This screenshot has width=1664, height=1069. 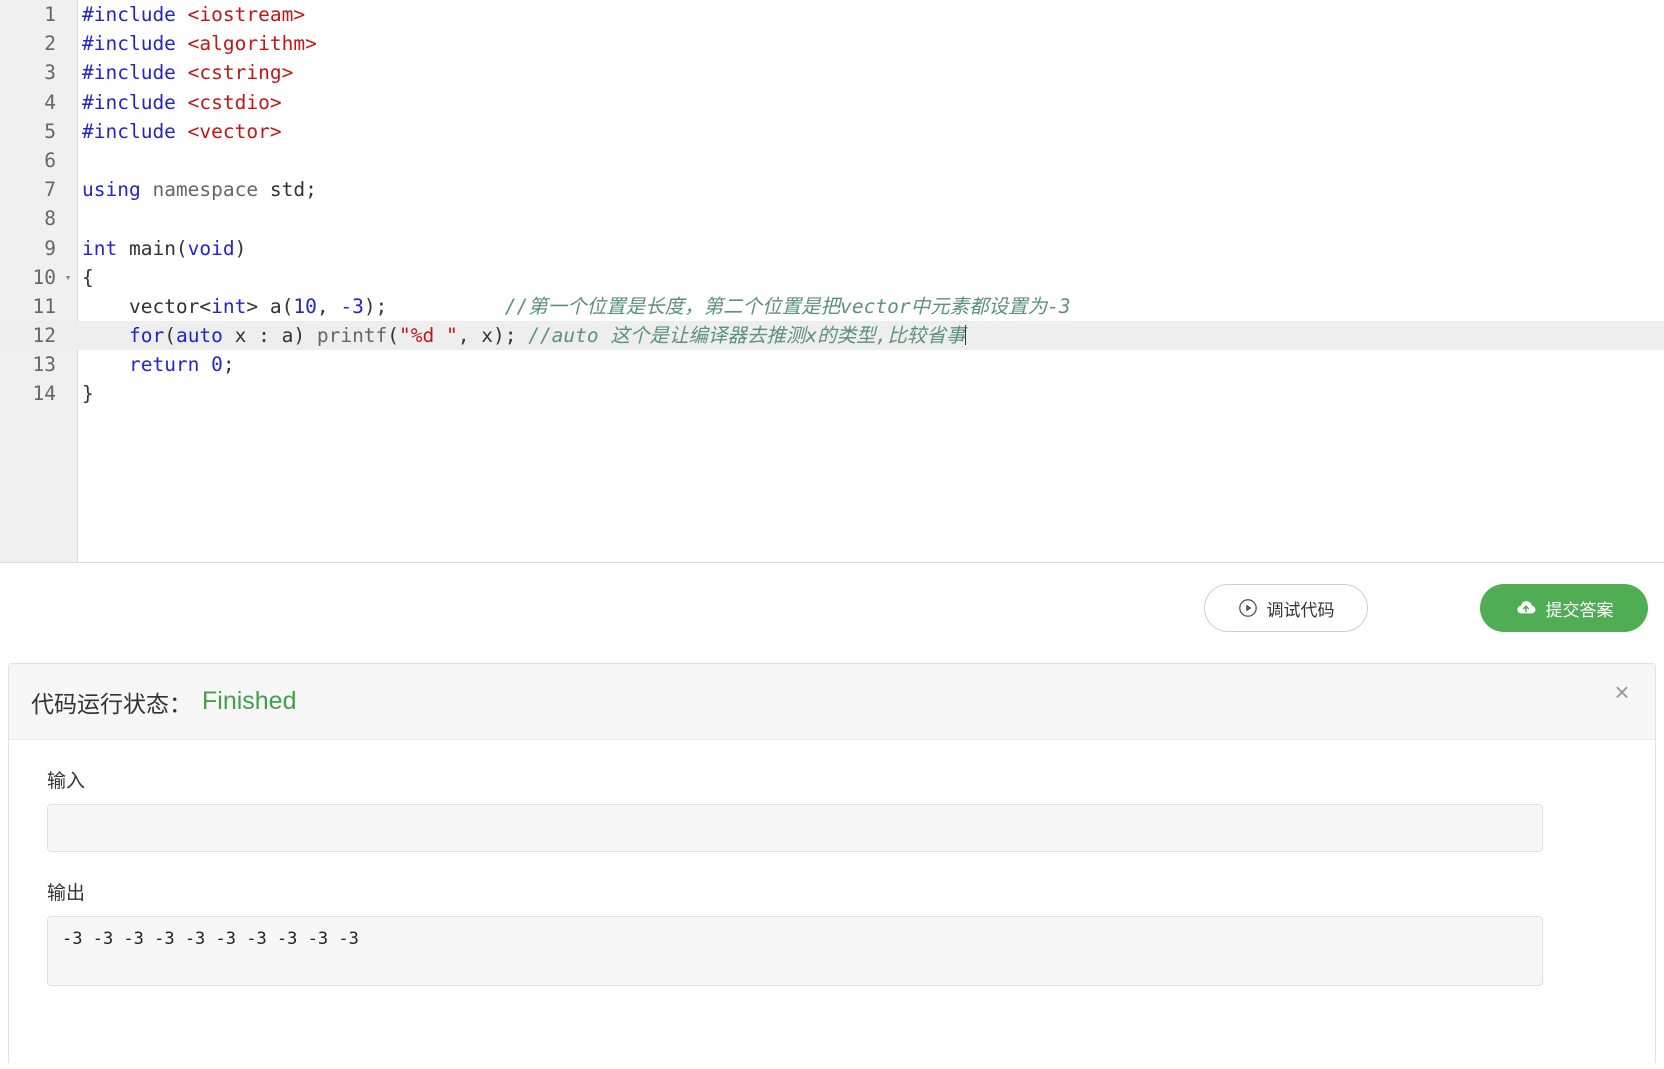 I want to click on code-line: 9 int main(void), so click(x=832, y=248).